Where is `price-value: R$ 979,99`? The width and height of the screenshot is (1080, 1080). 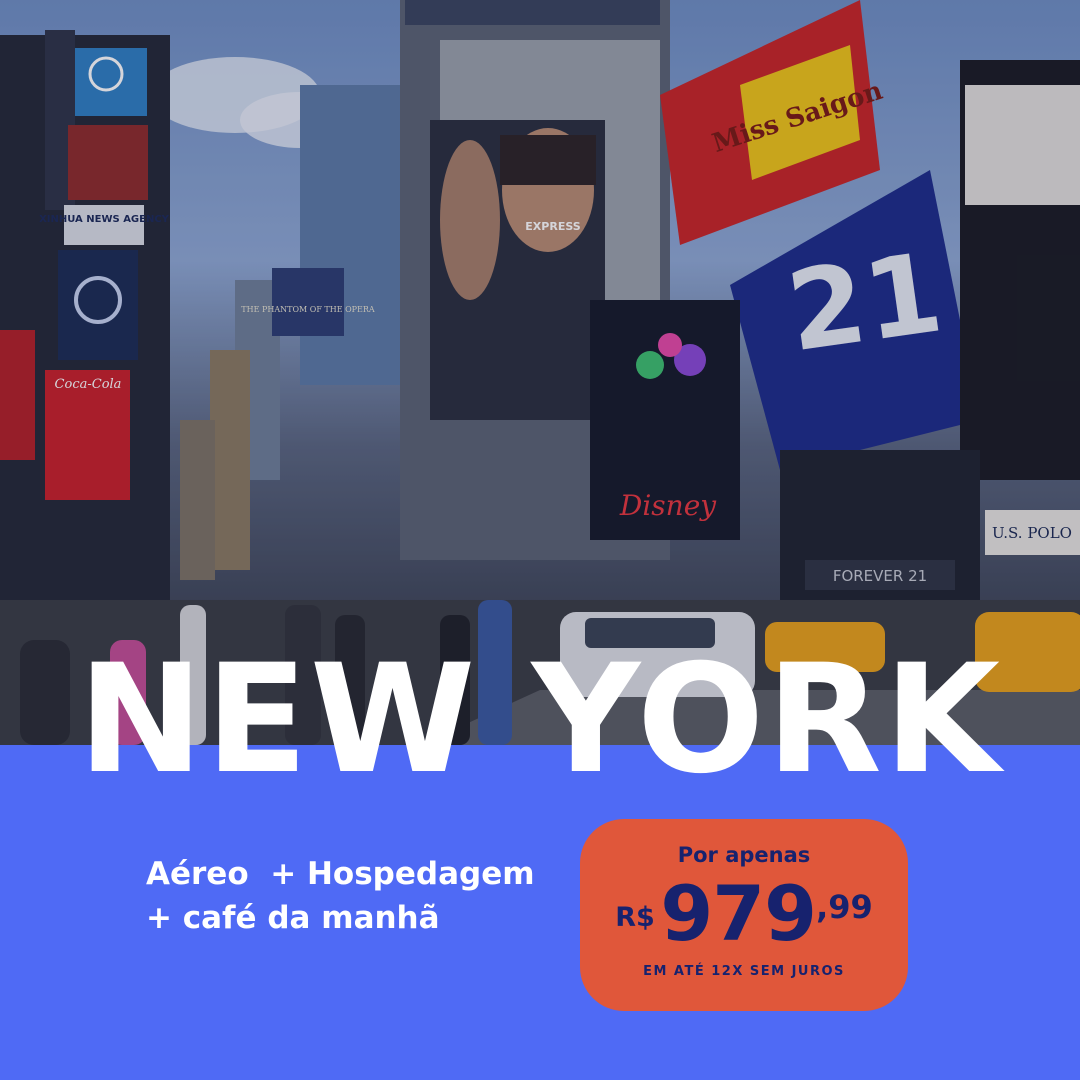 price-value: R$ 979,99 is located at coordinates (744, 913).